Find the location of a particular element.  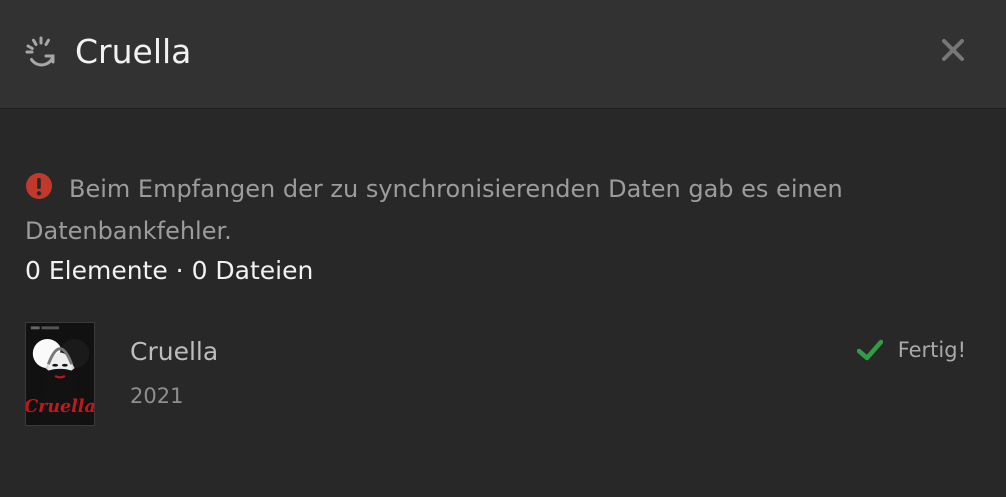

dialog-title: Cruella is located at coordinates (133, 51).